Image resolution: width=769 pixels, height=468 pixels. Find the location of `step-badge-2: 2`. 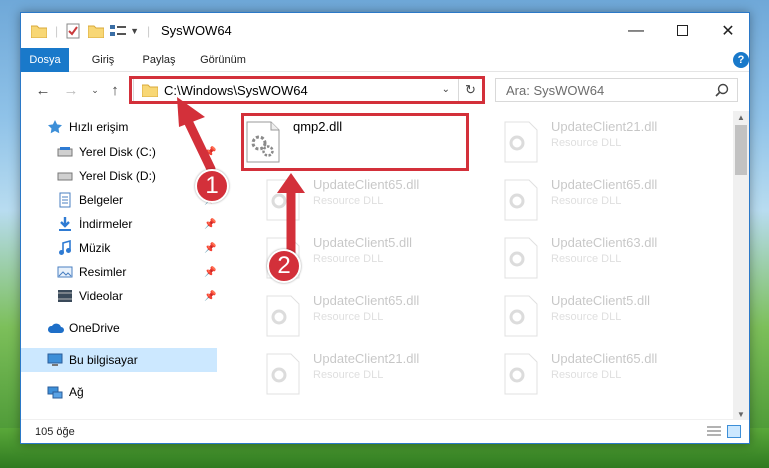

step-badge-2: 2 is located at coordinates (284, 266).